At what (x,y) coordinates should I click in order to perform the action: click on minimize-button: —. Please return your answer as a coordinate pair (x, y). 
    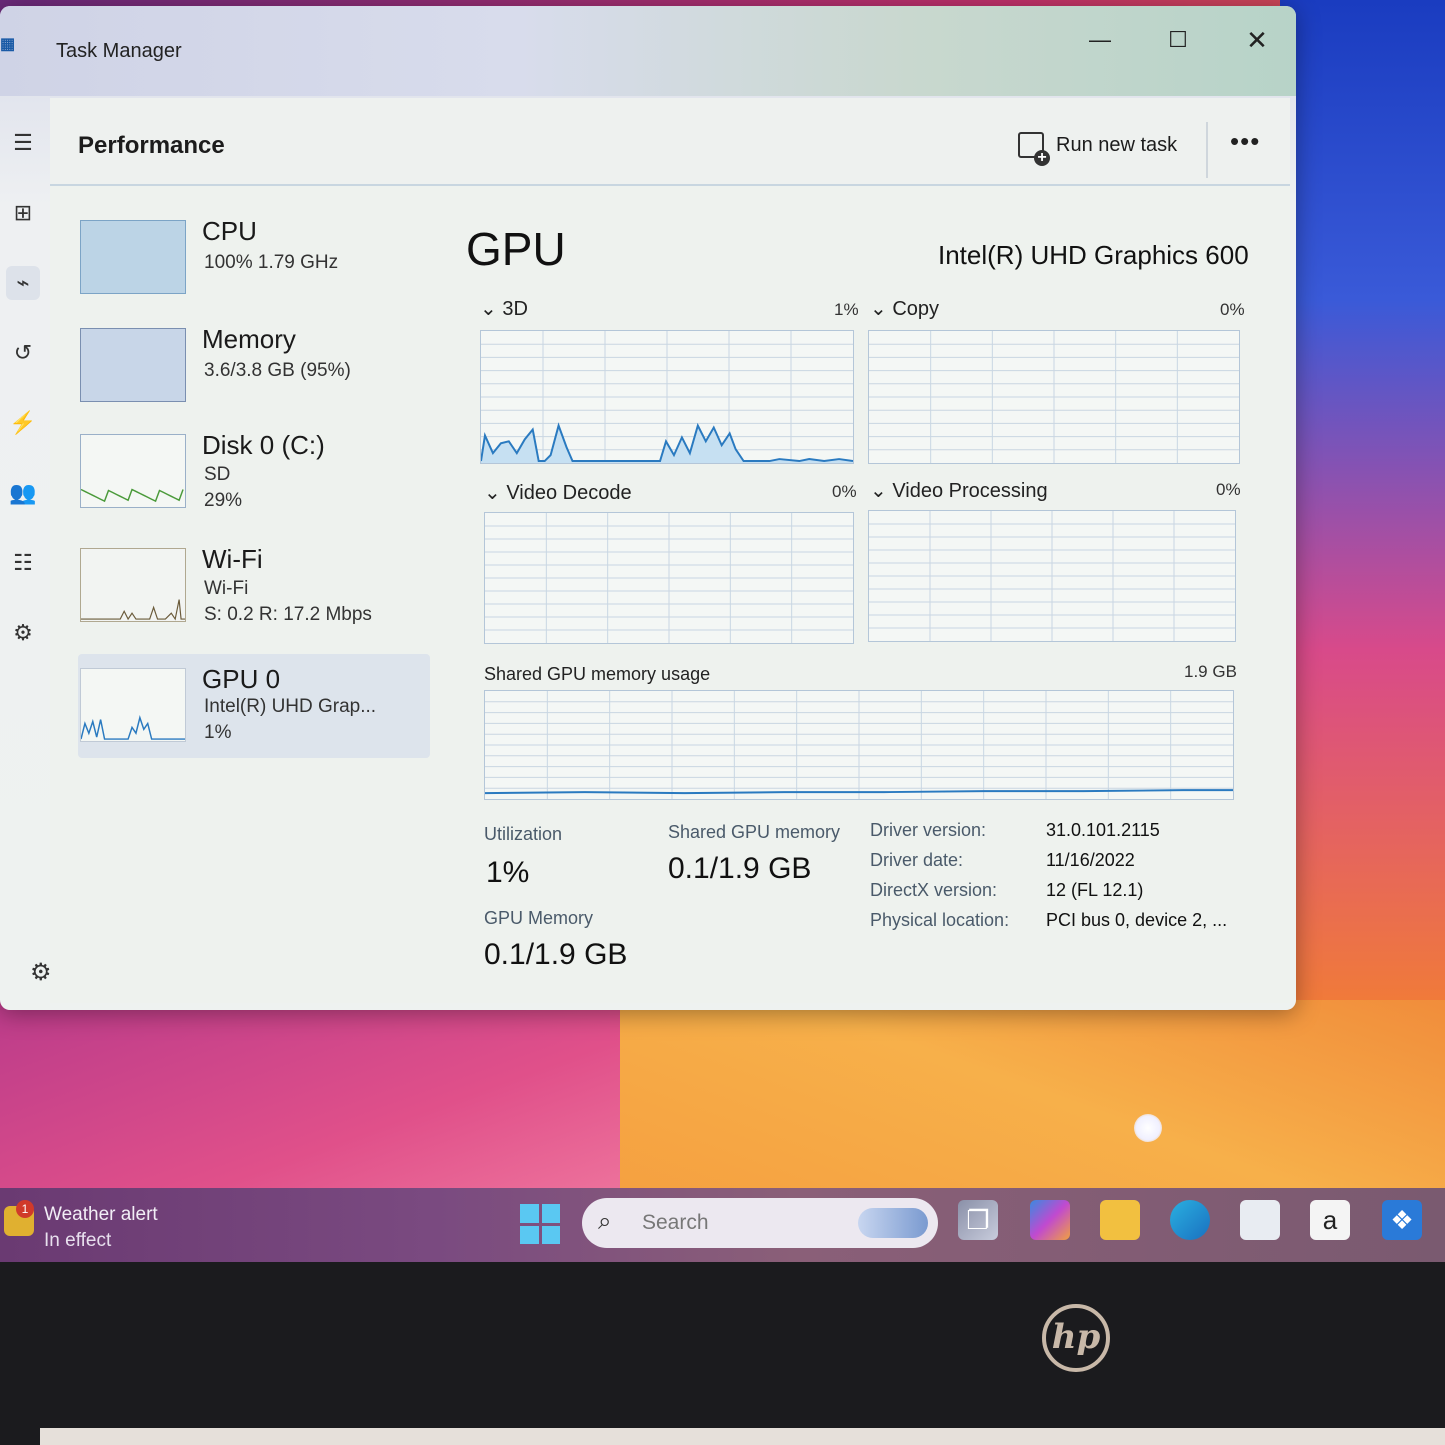
    Looking at the image, I should click on (1100, 40).